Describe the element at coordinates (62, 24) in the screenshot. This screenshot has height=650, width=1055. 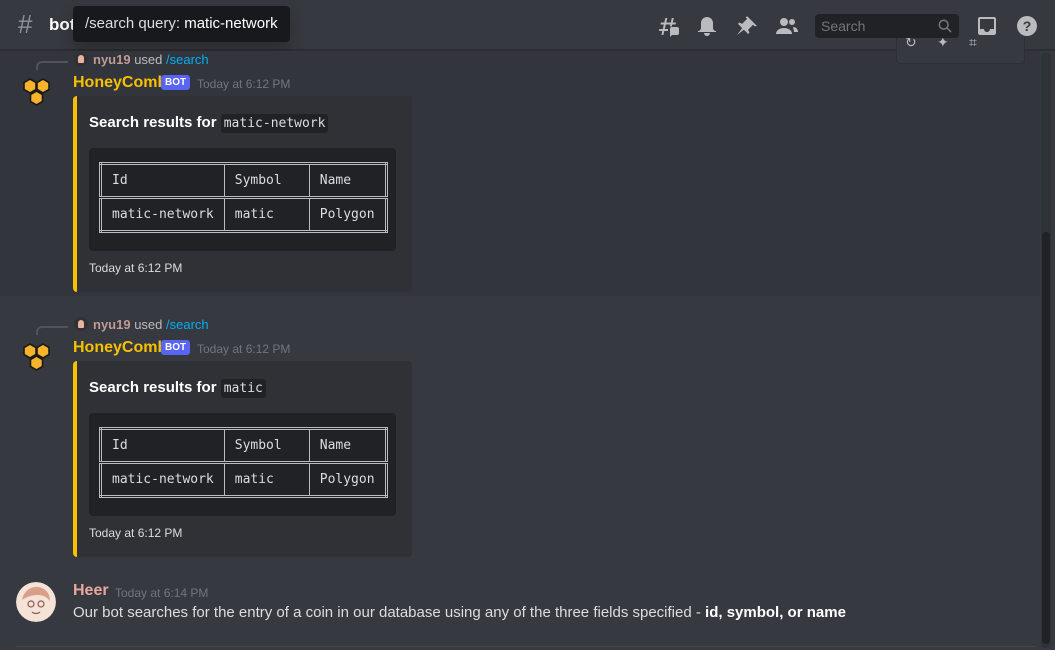
I see `channel-name: bot` at that location.